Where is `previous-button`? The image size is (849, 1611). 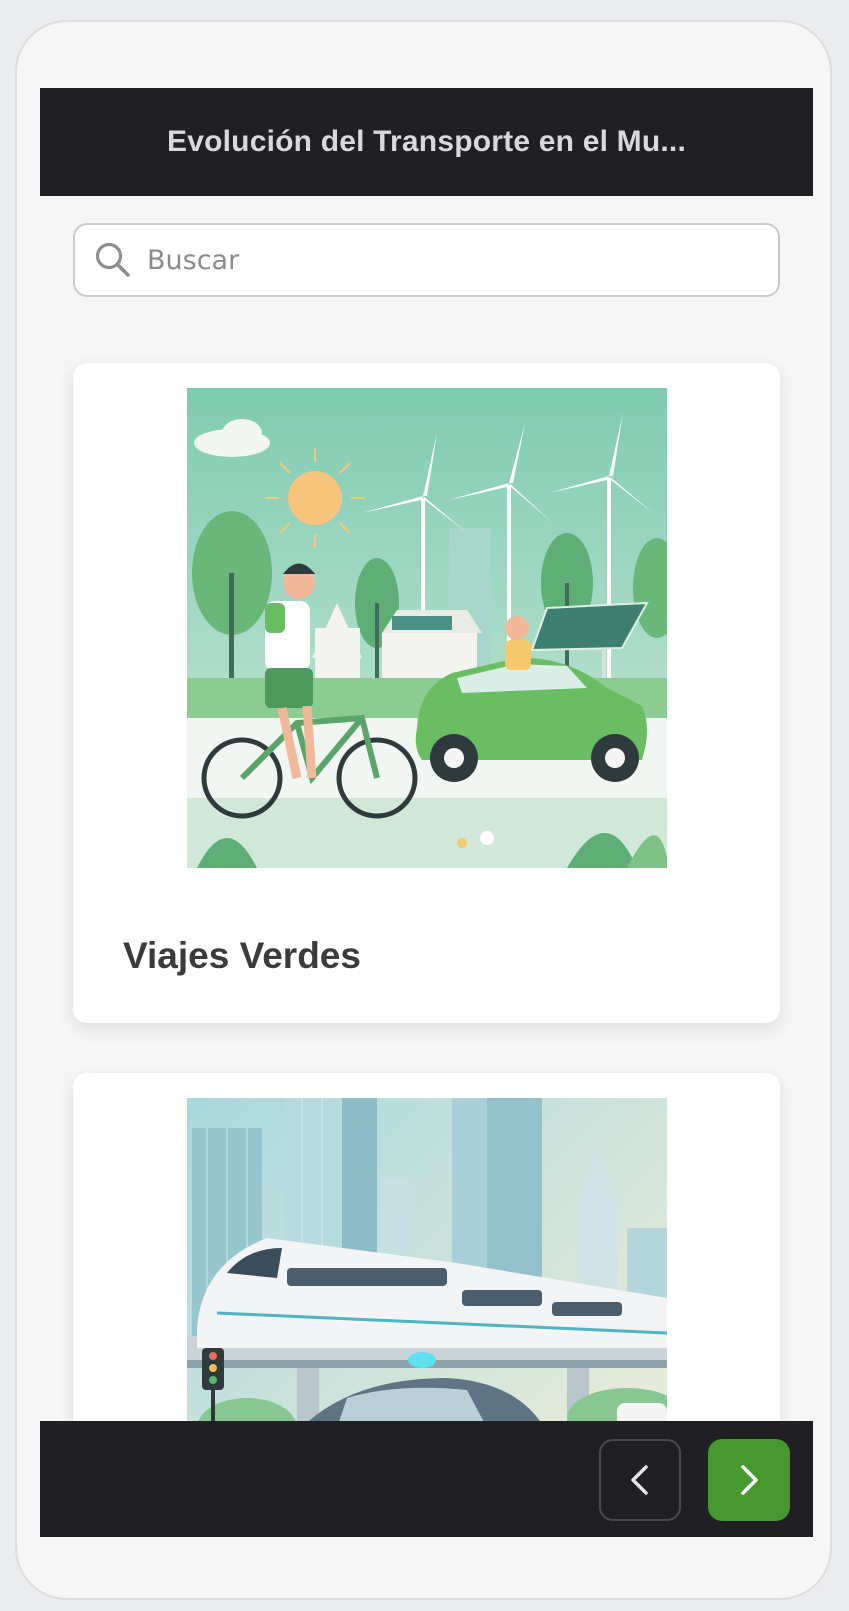
previous-button is located at coordinates (640, 1480).